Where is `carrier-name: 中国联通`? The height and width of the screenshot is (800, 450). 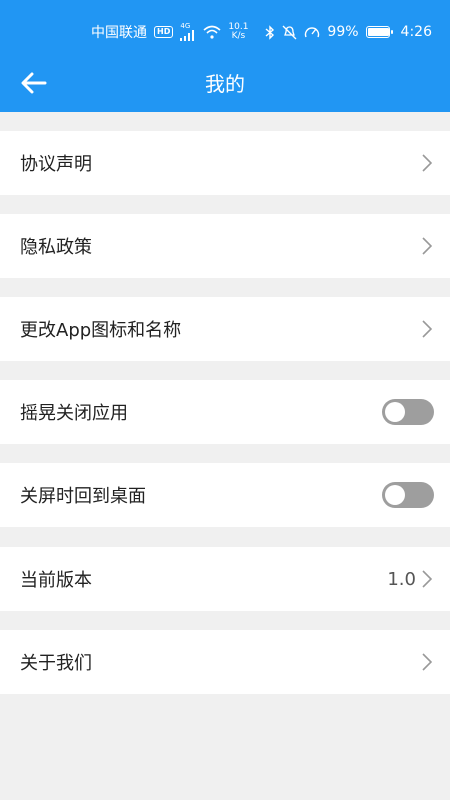
carrier-name: 中国联通 is located at coordinates (119, 33).